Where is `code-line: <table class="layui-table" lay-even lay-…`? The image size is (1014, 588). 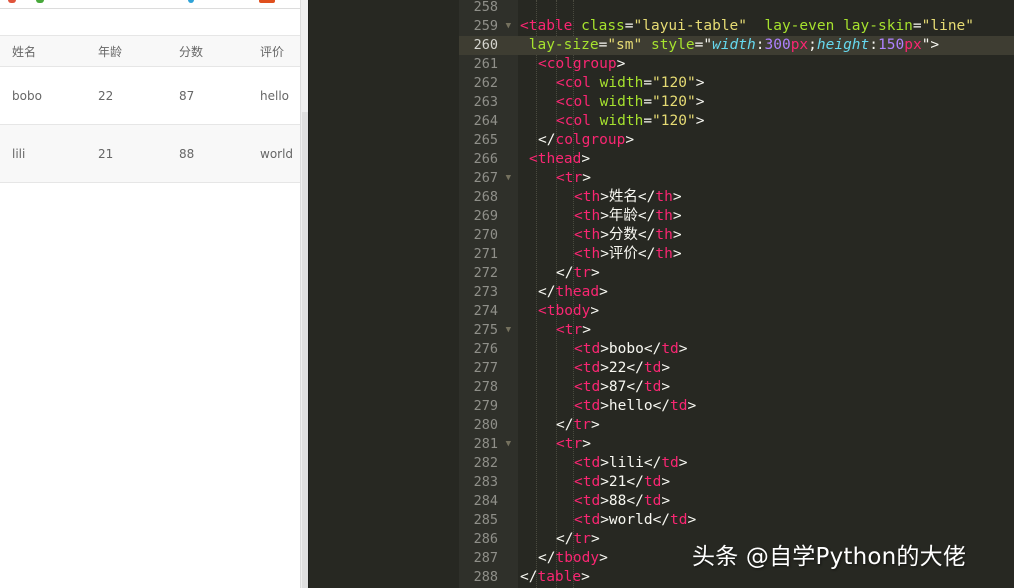
code-line: <table class="layui-table" lay-even lay-… is located at coordinates (766, 26).